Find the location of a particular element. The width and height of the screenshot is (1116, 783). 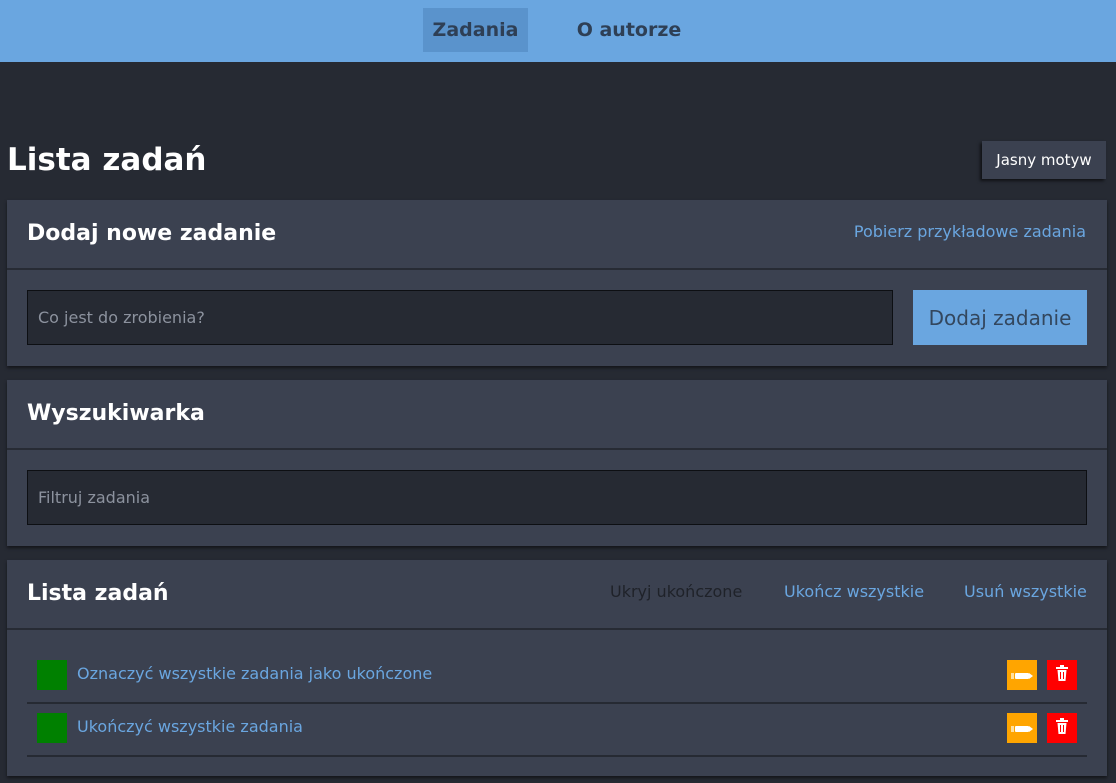

hide-completed-toggle: Ukryj ukończone is located at coordinates (676, 592).